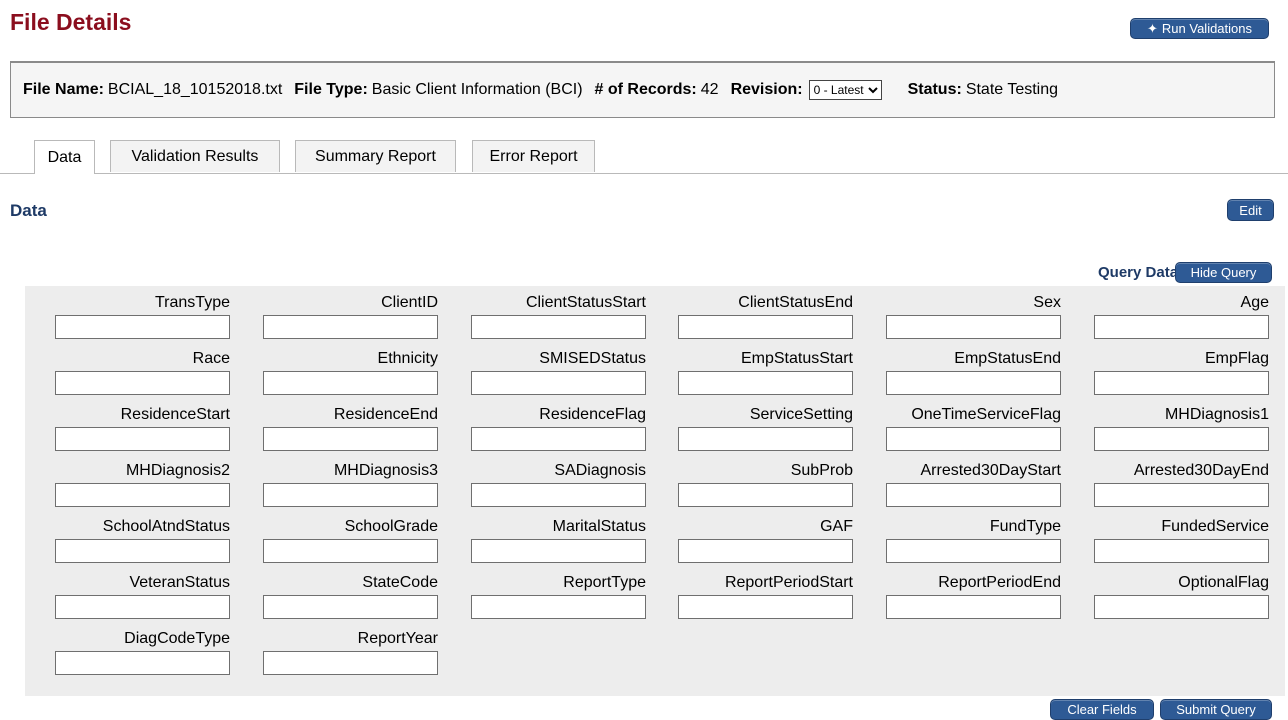 The image size is (1288, 720). What do you see at coordinates (177, 638) in the screenshot?
I see `query-field-label: DiagCodeType` at bounding box center [177, 638].